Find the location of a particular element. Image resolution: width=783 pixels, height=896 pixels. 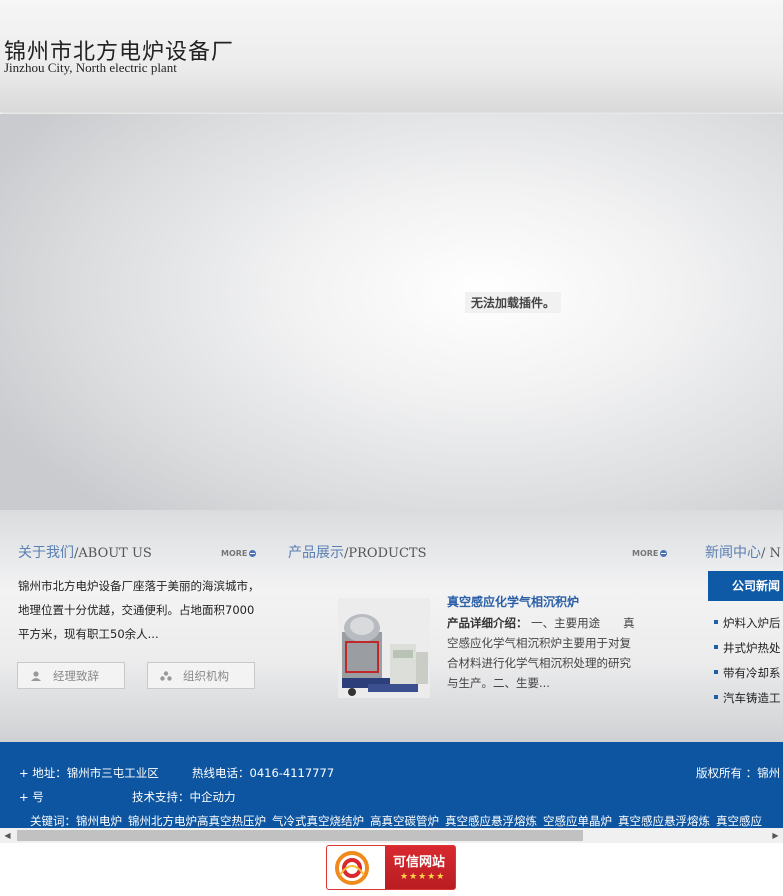

organization-label: 组织机构 is located at coordinates (206, 676).